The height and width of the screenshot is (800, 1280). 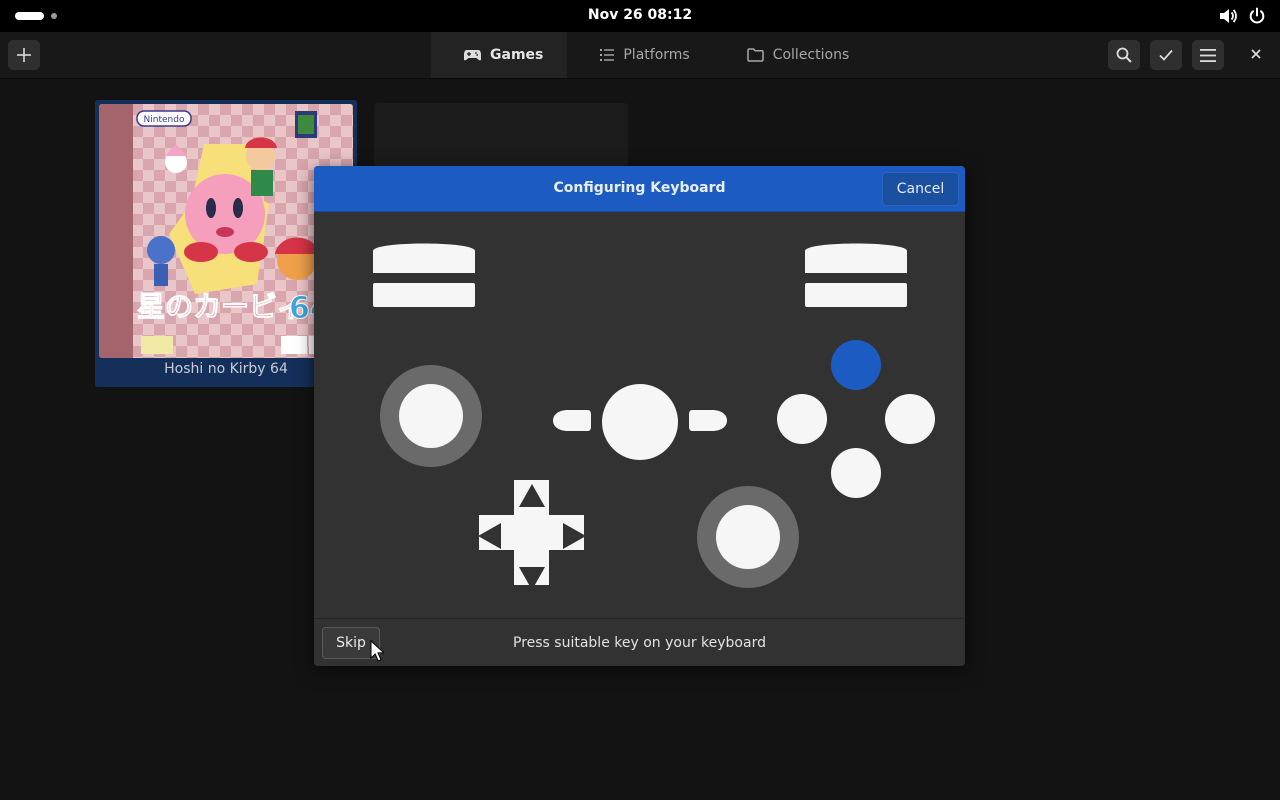 What do you see at coordinates (856, 473) in the screenshot?
I see `south-face-button` at bounding box center [856, 473].